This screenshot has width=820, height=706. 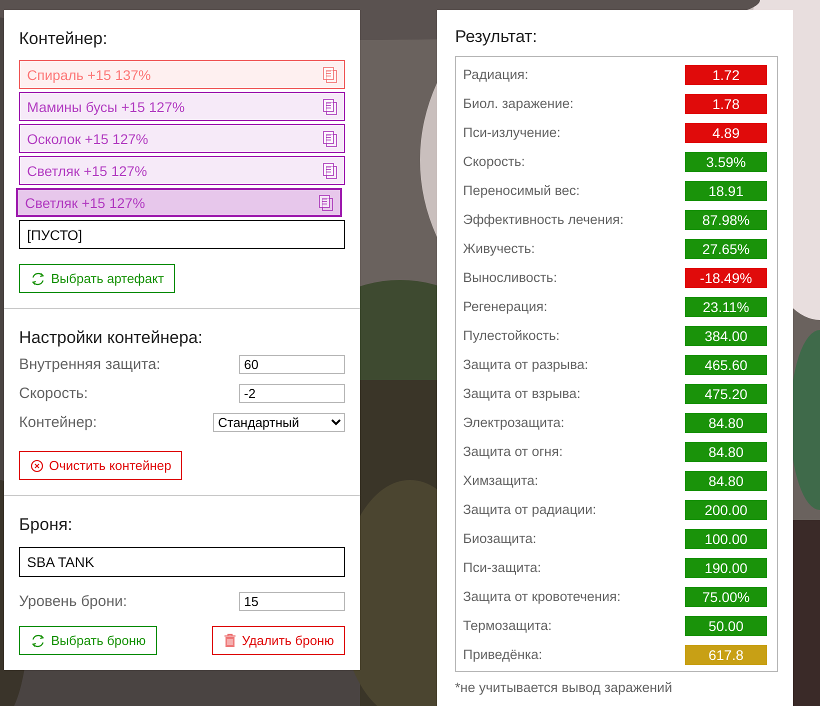 What do you see at coordinates (182, 562) in the screenshot?
I see `armor-field: SBA TANK` at bounding box center [182, 562].